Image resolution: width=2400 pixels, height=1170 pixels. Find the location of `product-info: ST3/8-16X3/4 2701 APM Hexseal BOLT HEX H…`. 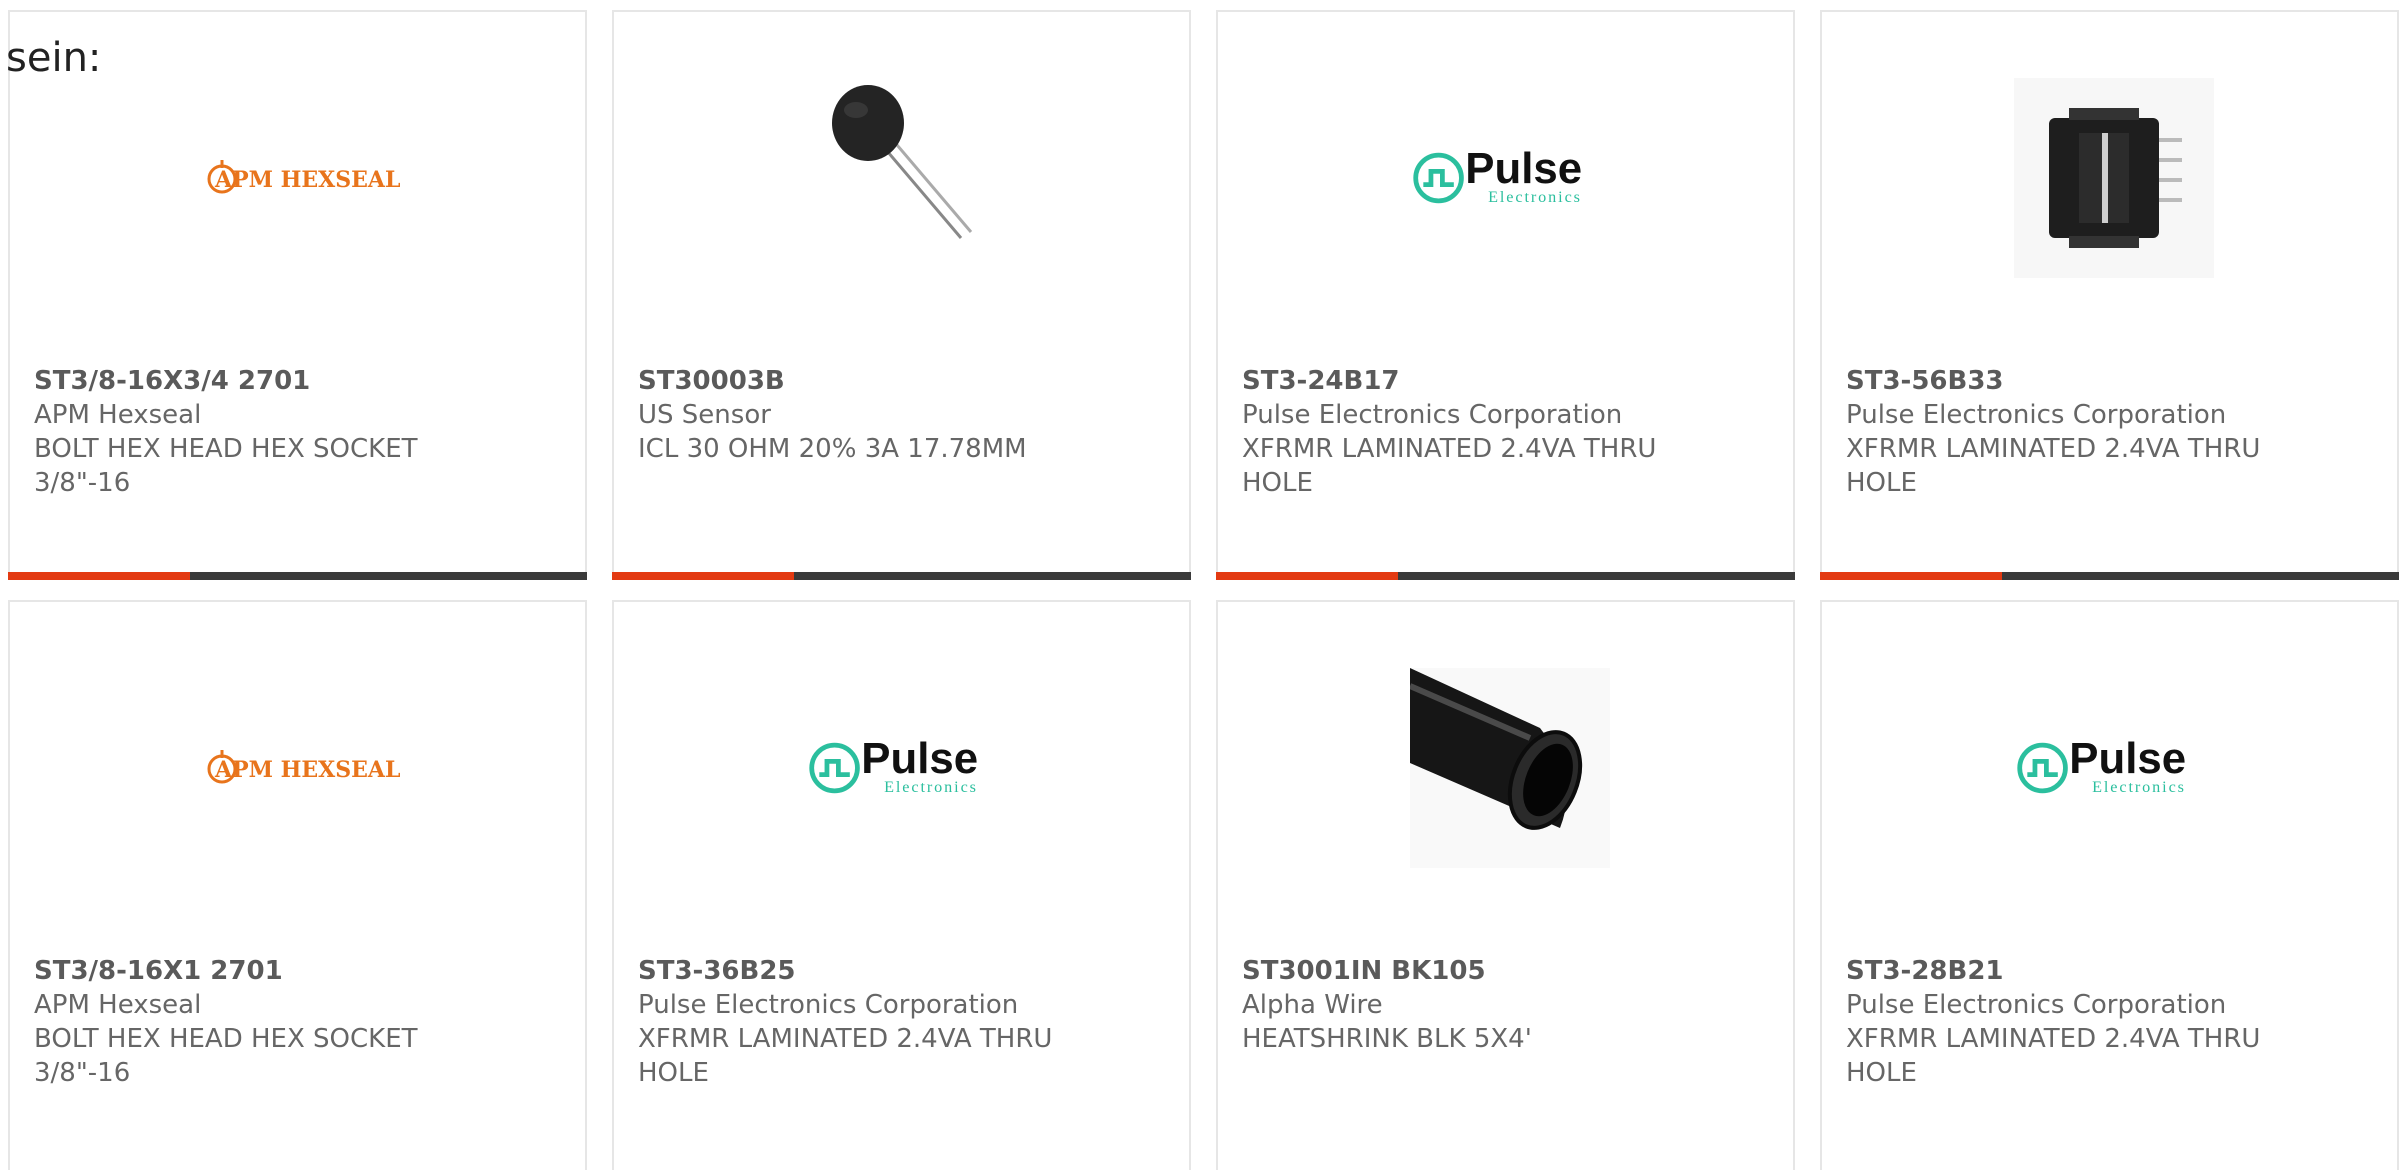

product-info: ST3/8-16X3/4 2701 APM Hexseal BOLT HEX H… is located at coordinates (244, 432).